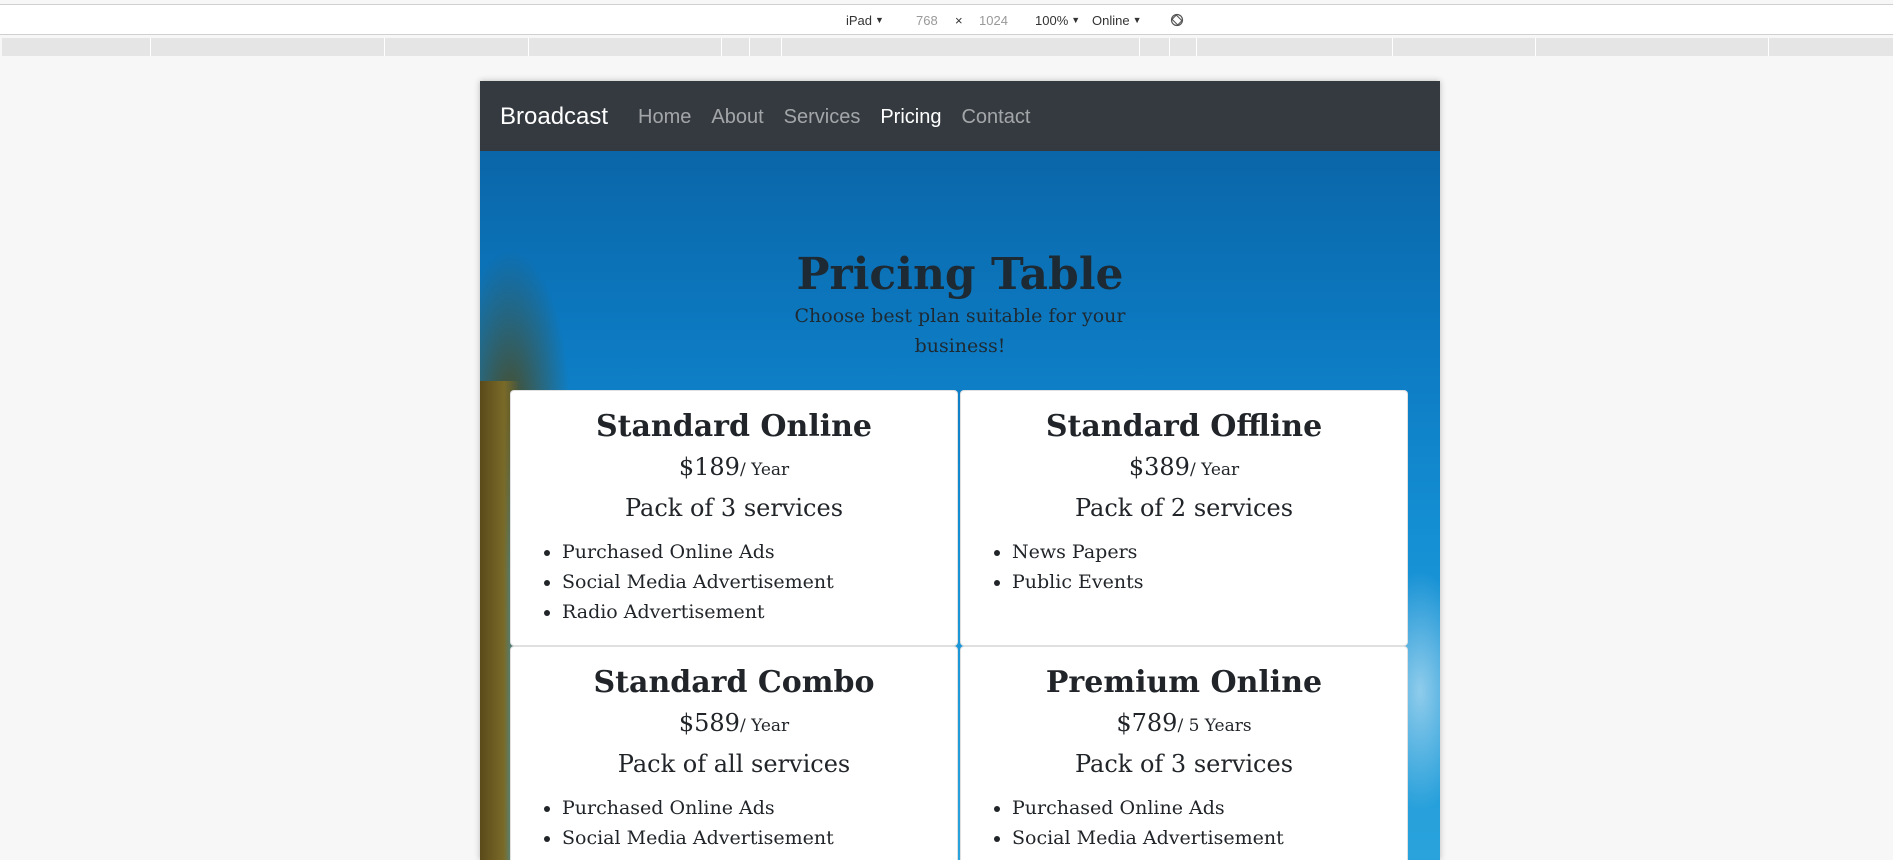 This screenshot has width=1893, height=860. Describe the element at coordinates (709, 723) in the screenshot. I see `price-amount: $589` at that location.